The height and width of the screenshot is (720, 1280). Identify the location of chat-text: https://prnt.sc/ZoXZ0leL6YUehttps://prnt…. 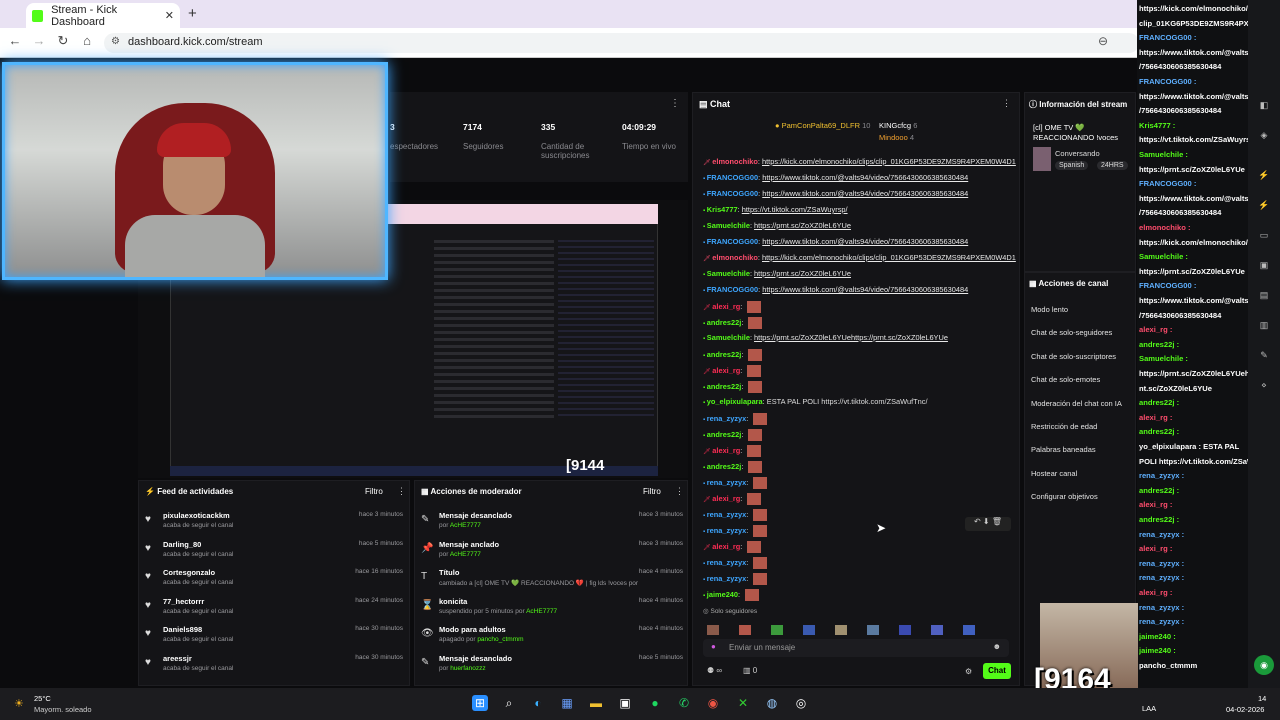
(851, 337).